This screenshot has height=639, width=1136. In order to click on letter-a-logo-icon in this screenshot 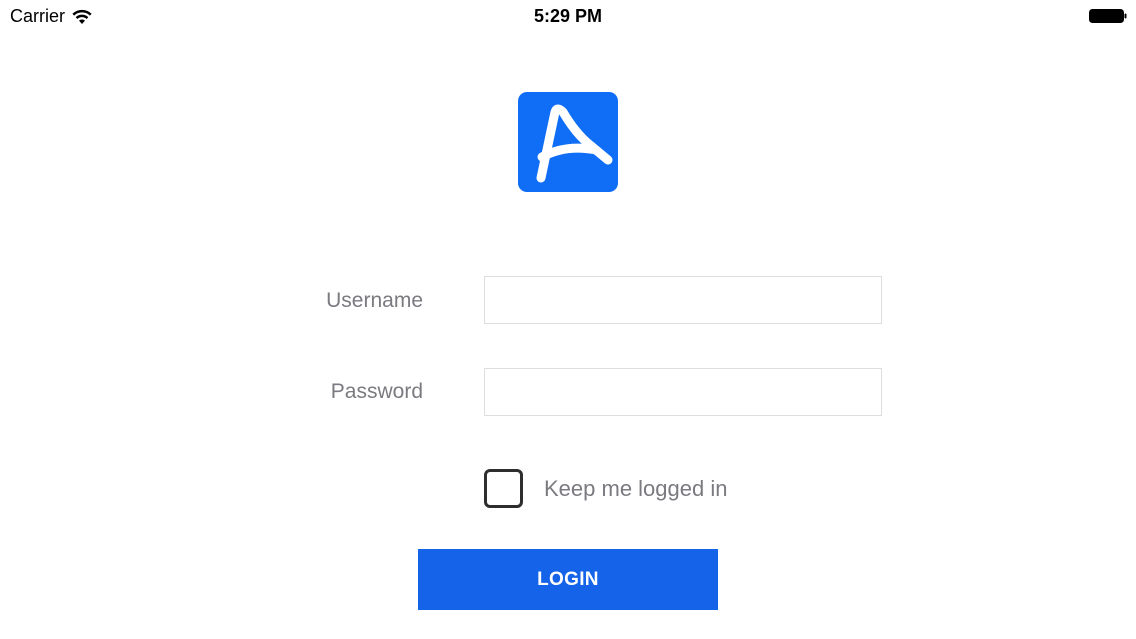, I will do `click(574, 143)`.